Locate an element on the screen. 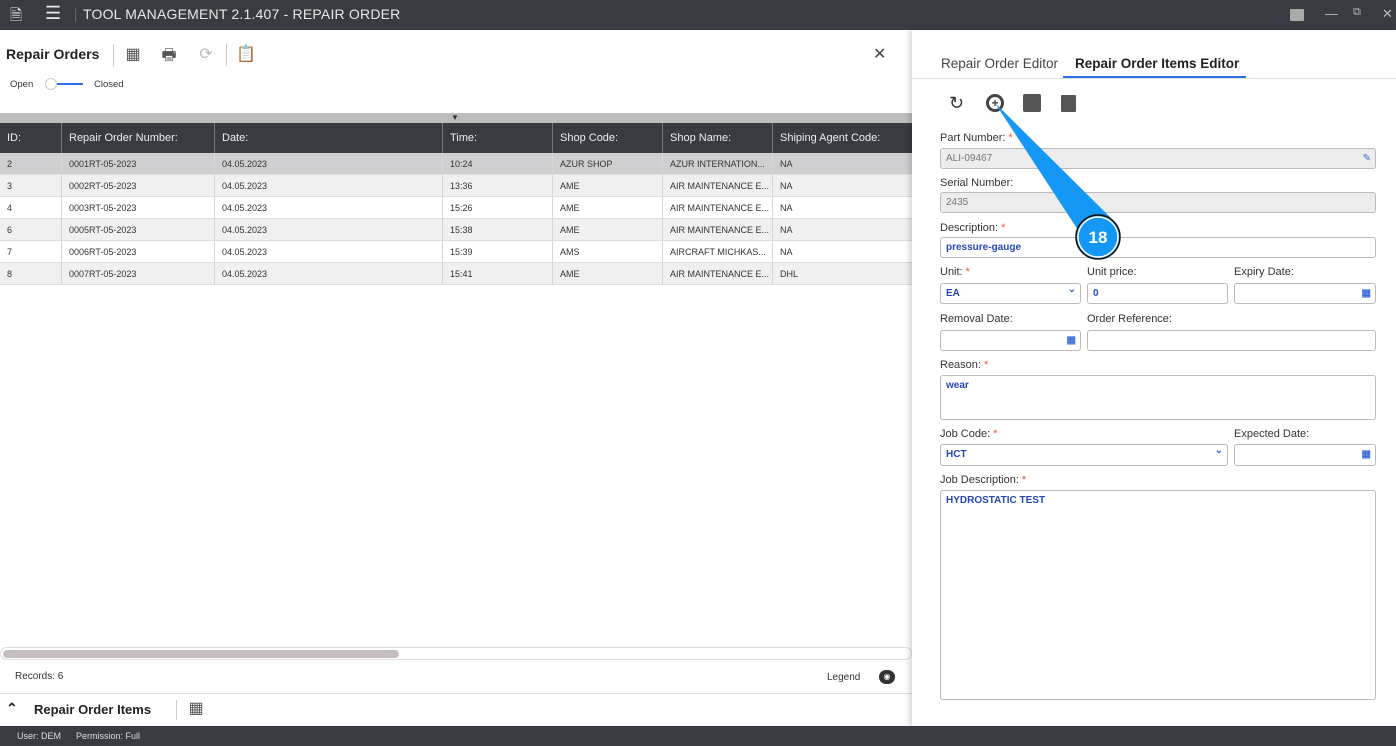 The height and width of the screenshot is (746, 1396). edit-clipboard-icon: 📋 is located at coordinates (246, 54).